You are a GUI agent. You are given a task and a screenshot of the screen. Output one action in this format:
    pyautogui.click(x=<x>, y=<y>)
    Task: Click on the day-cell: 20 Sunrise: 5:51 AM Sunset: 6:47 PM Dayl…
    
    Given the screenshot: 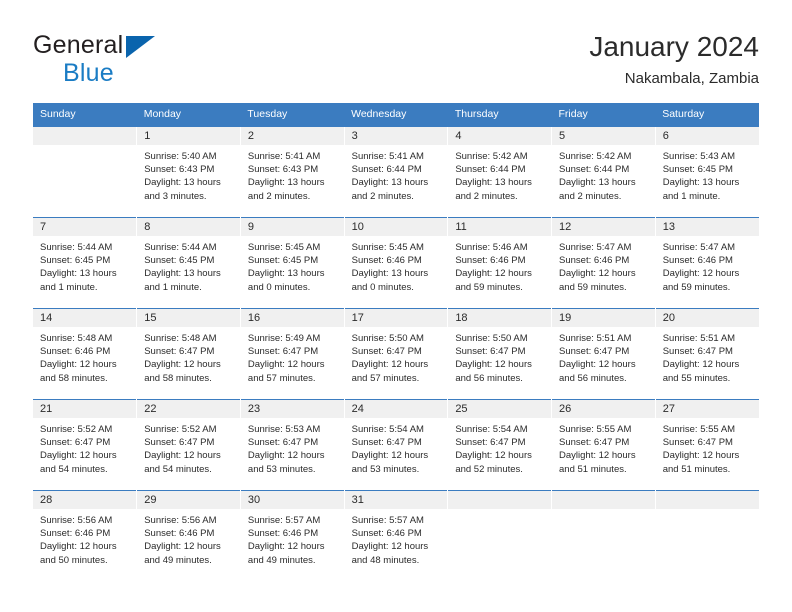 What is the action you would take?
    pyautogui.click(x=706, y=354)
    